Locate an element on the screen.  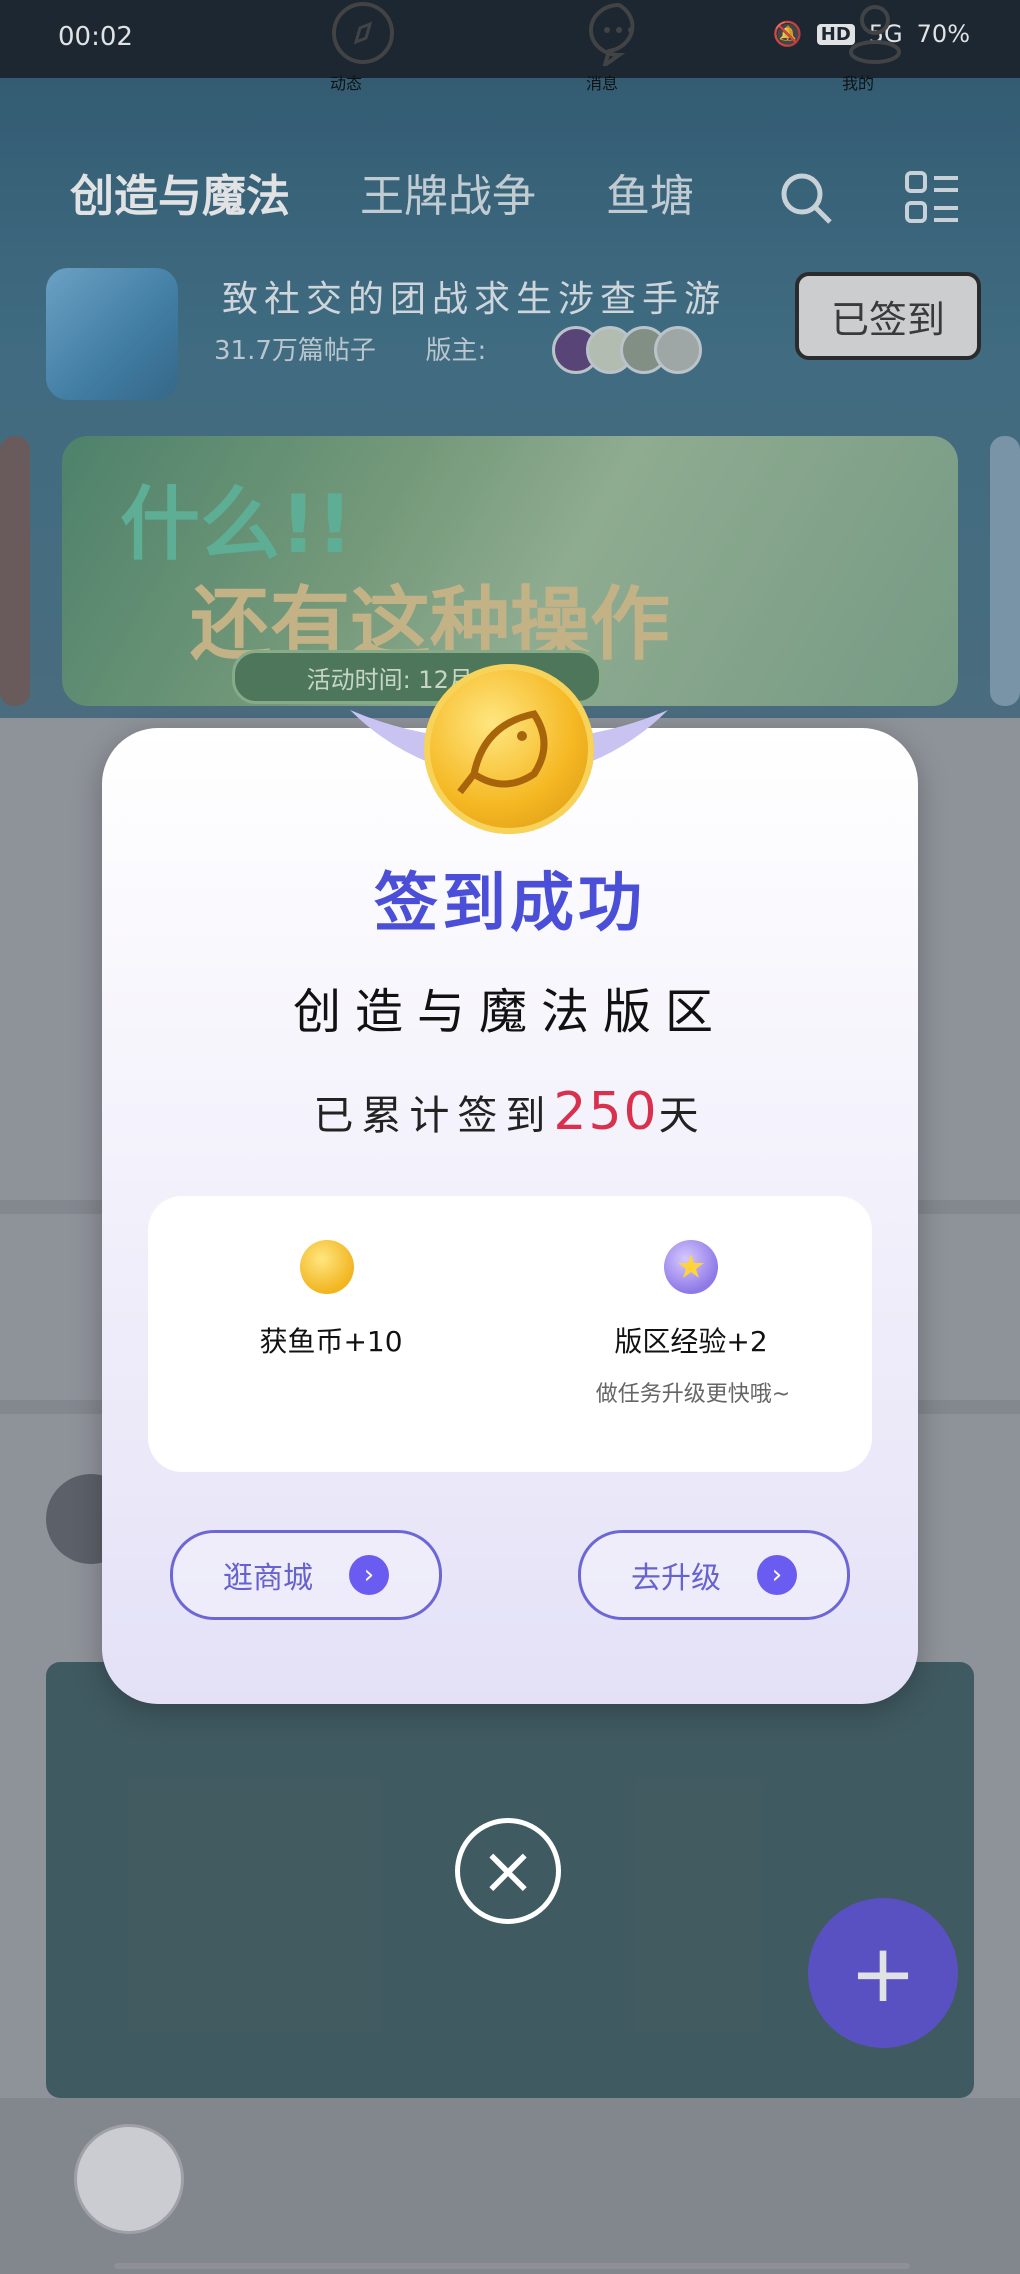
upgrade-button: 去升级 › is located at coordinates (714, 1575).